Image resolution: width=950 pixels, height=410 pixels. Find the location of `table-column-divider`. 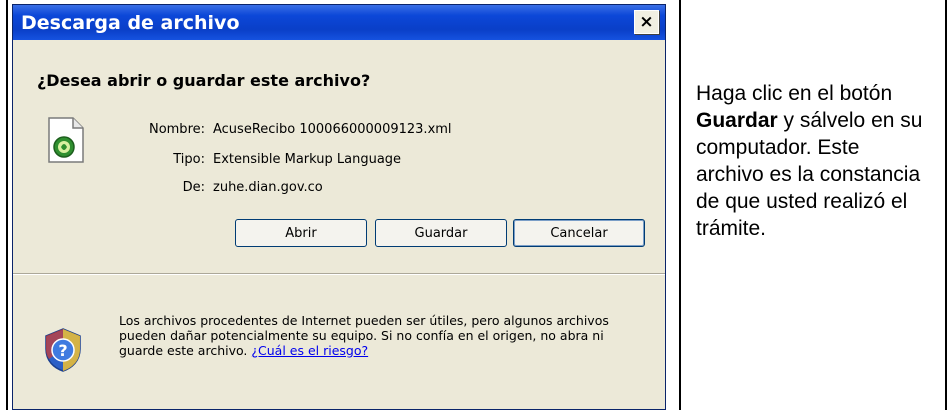

table-column-divider is located at coordinates (680, 205).